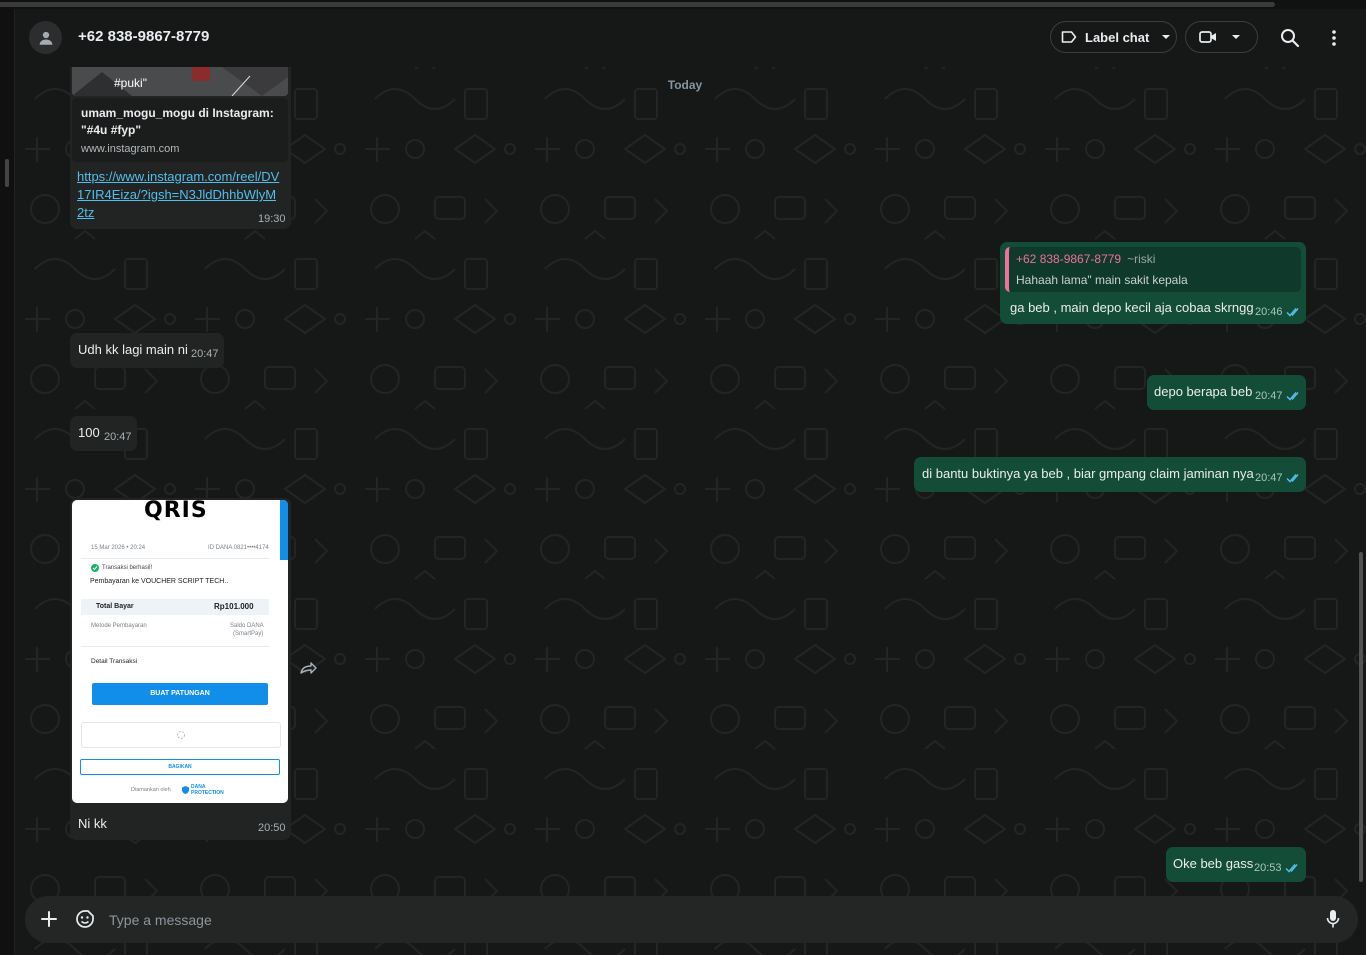 Image resolution: width=1366 pixels, height=955 pixels. What do you see at coordinates (1069, 259) in the screenshot?
I see `quoted-sender-number: +62 838-9867-8779` at bounding box center [1069, 259].